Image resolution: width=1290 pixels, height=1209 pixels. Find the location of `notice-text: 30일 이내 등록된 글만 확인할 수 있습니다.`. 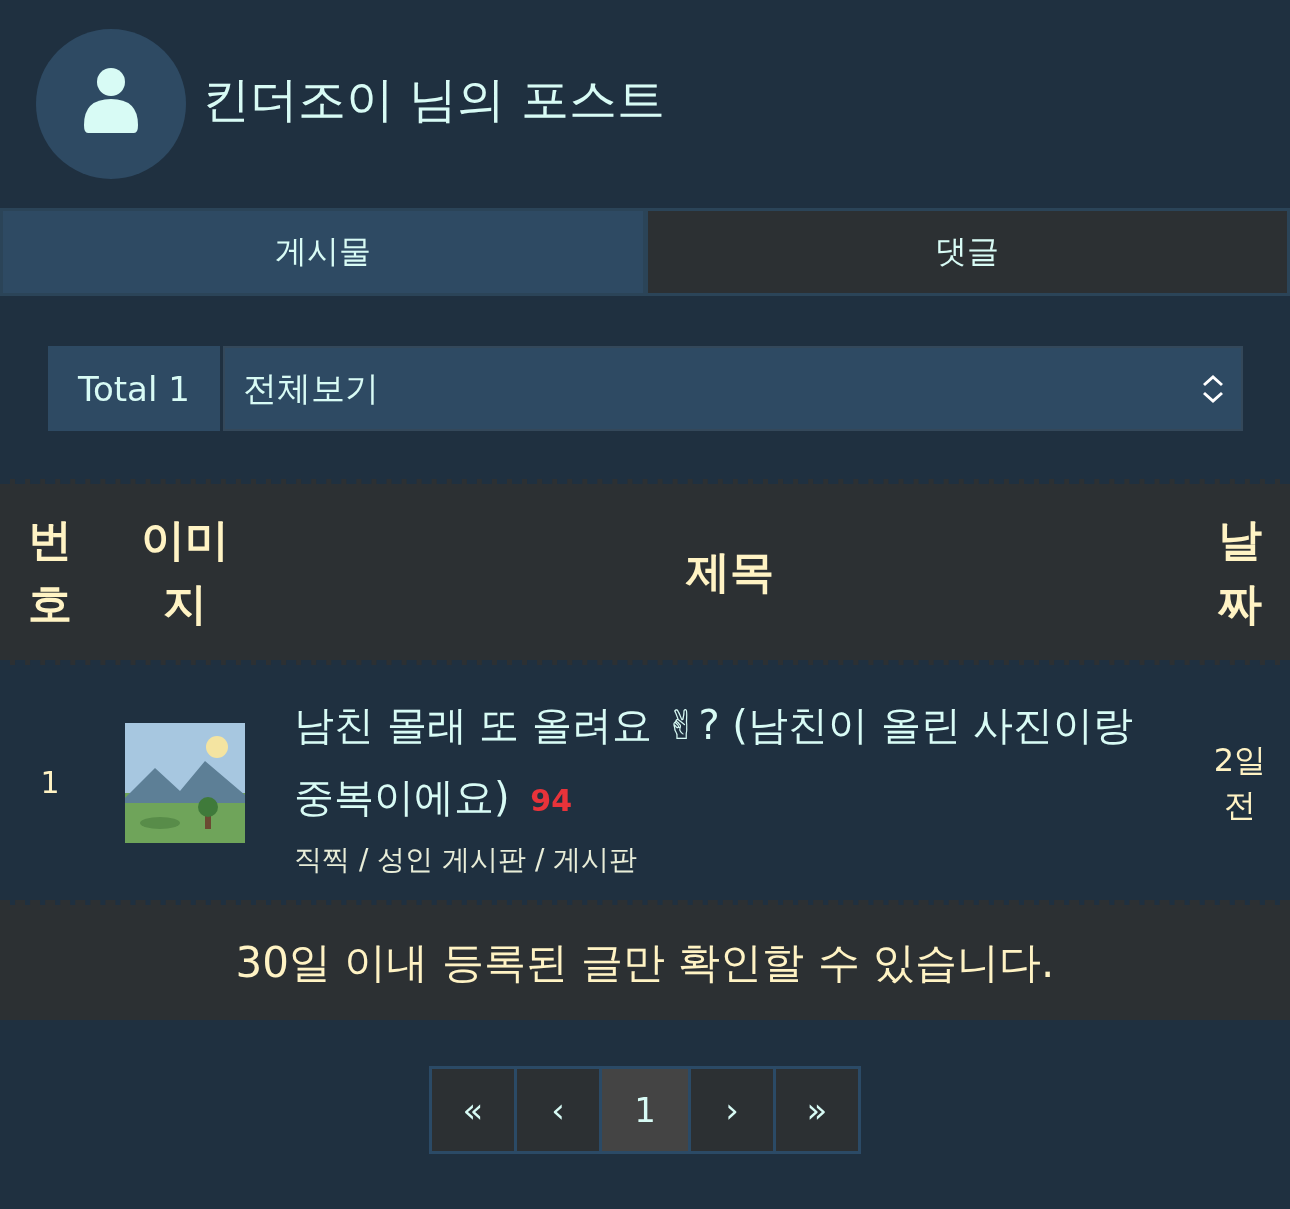

notice-text: 30일 이내 등록된 글만 확인할 수 있습니다. is located at coordinates (645, 962).